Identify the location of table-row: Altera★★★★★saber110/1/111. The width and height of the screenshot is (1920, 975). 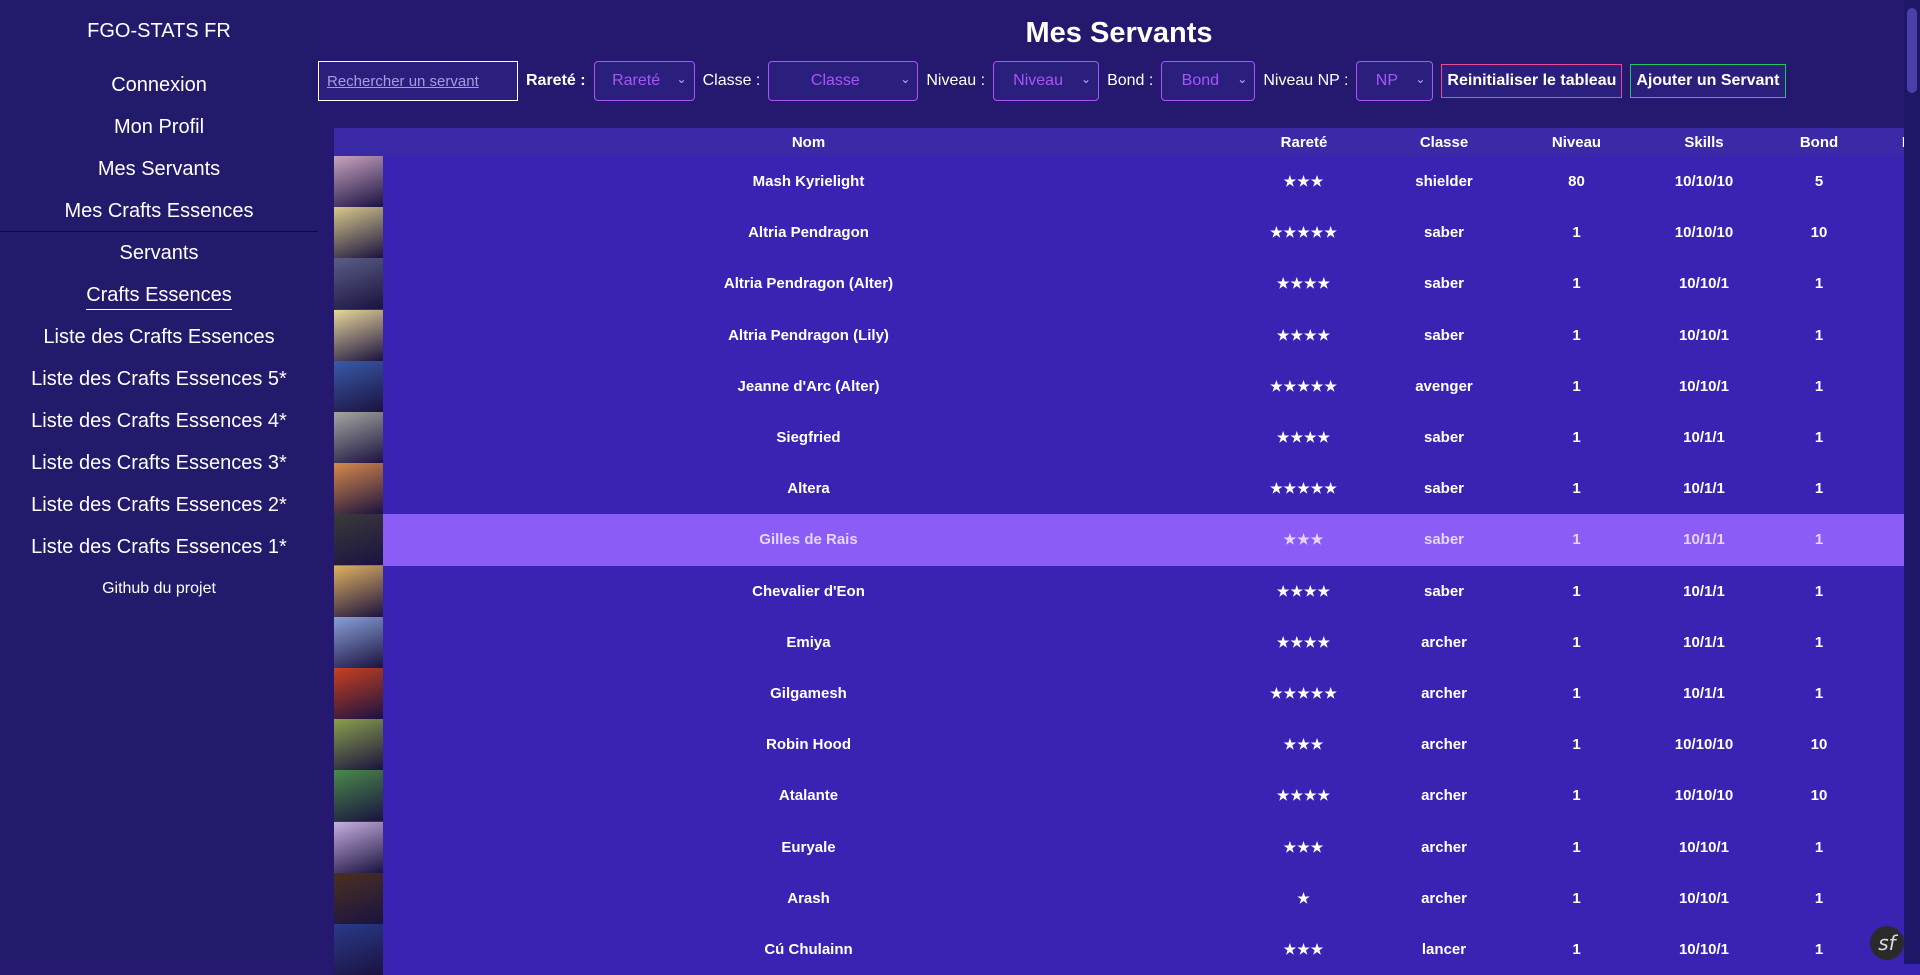
(1127, 489).